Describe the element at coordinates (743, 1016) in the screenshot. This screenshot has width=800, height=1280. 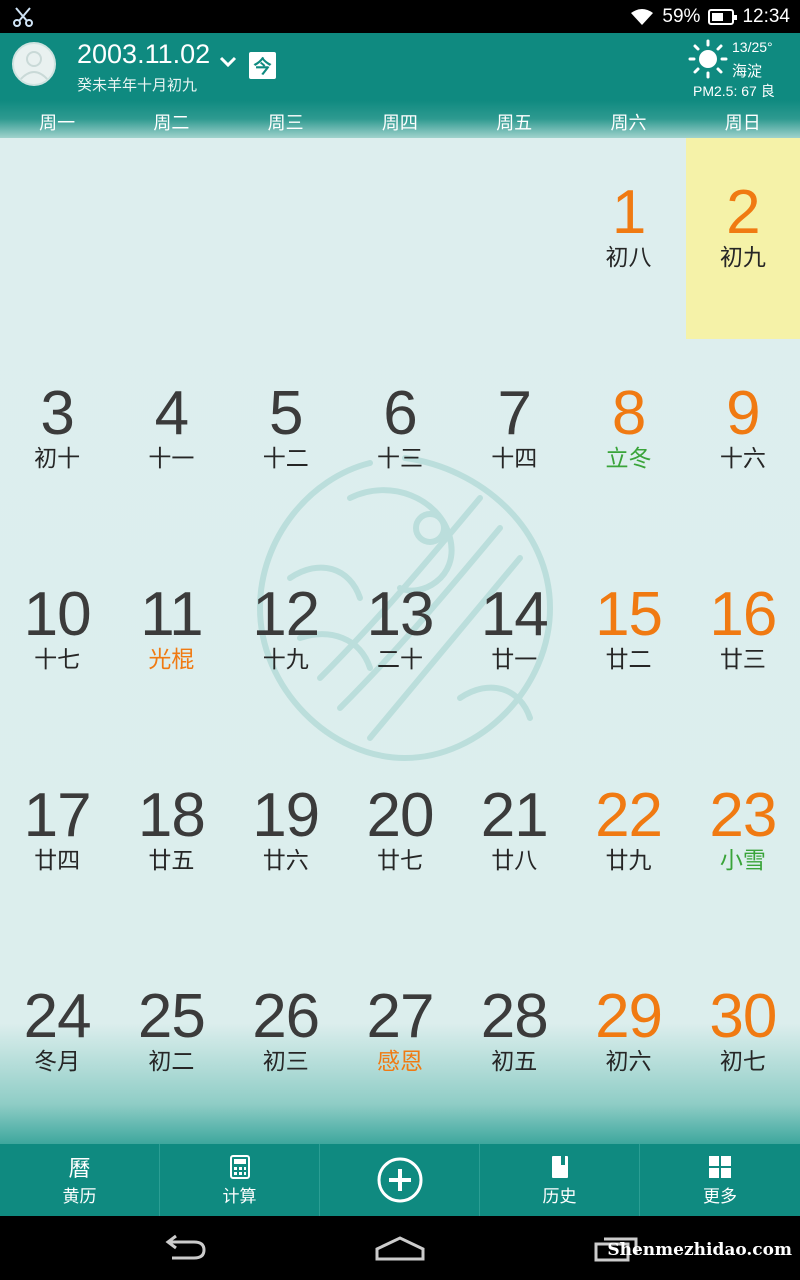
I see `day-number: 30` at that location.